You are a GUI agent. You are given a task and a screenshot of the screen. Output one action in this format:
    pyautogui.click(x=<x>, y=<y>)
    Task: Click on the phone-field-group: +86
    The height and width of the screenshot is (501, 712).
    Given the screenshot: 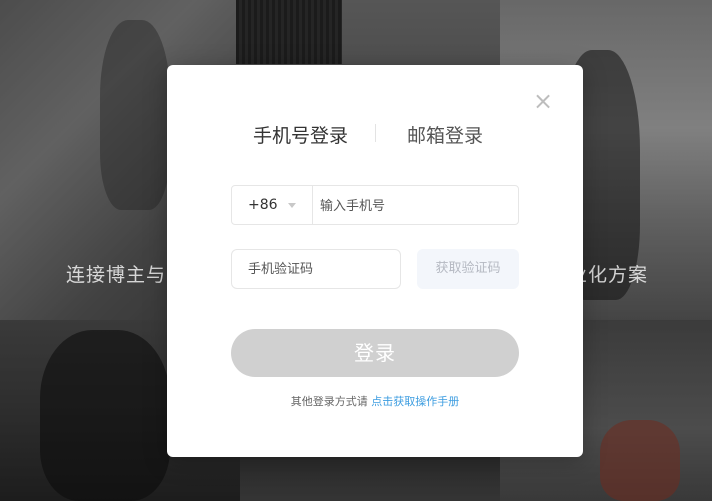 What is the action you would take?
    pyautogui.click(x=376, y=205)
    